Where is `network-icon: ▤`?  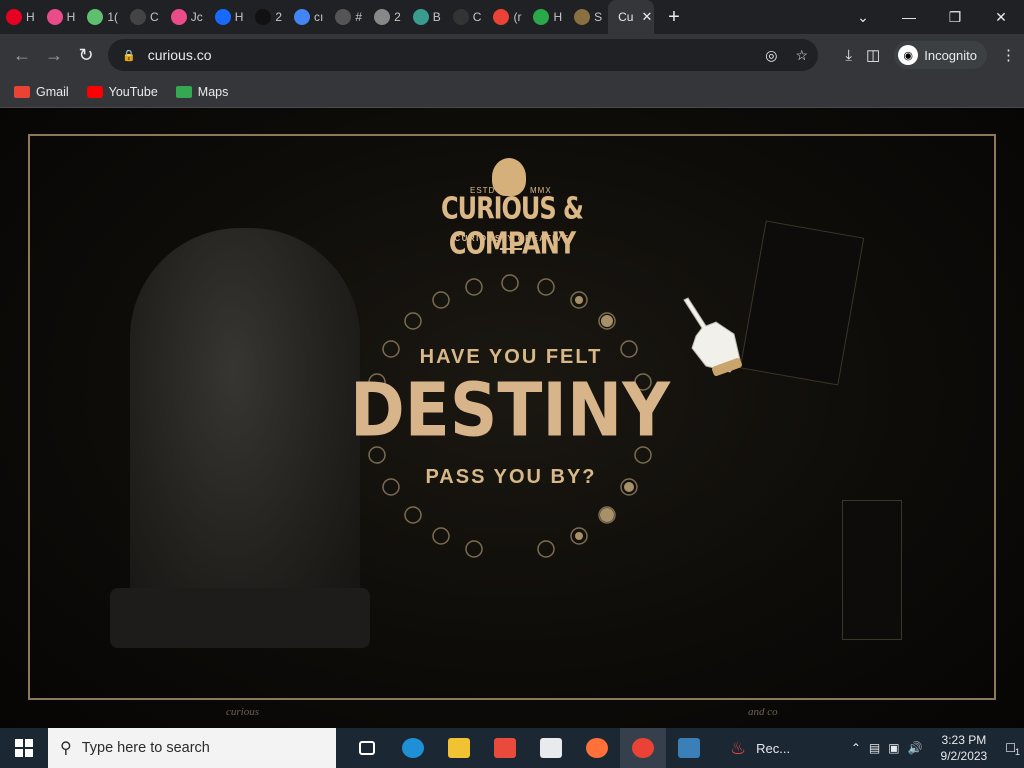 network-icon: ▤ is located at coordinates (874, 748).